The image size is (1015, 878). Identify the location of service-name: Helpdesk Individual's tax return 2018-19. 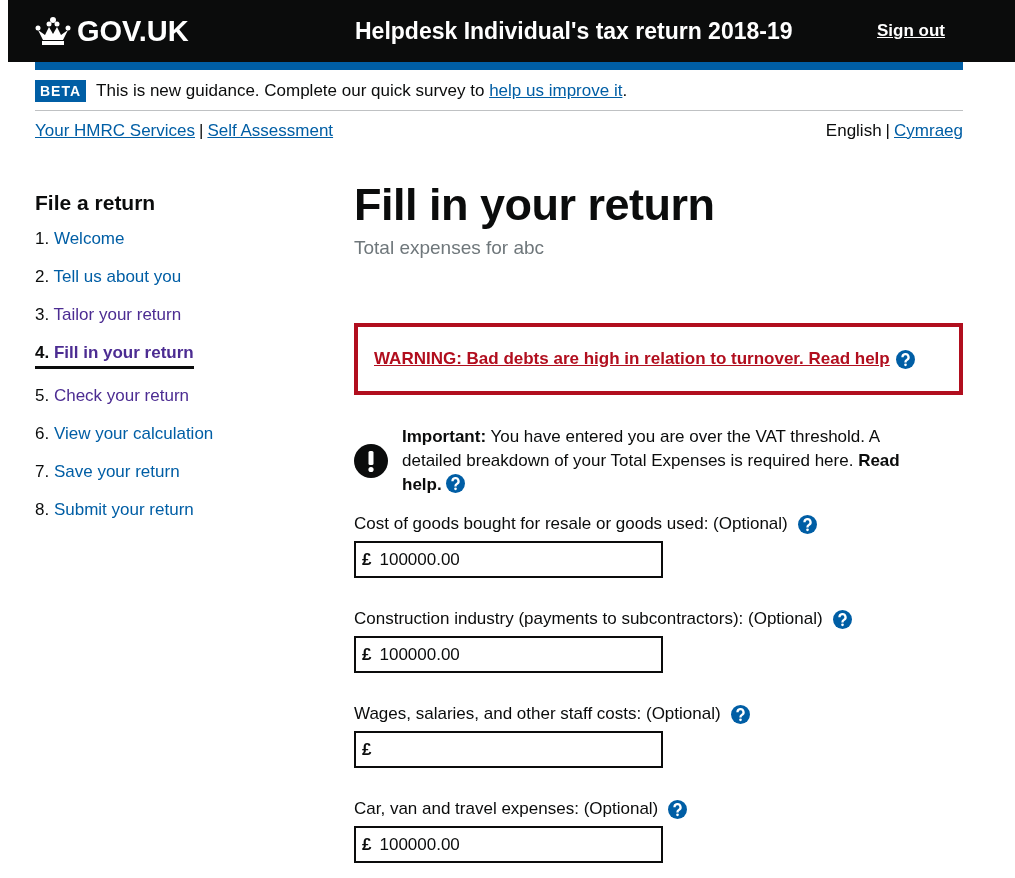
(574, 31).